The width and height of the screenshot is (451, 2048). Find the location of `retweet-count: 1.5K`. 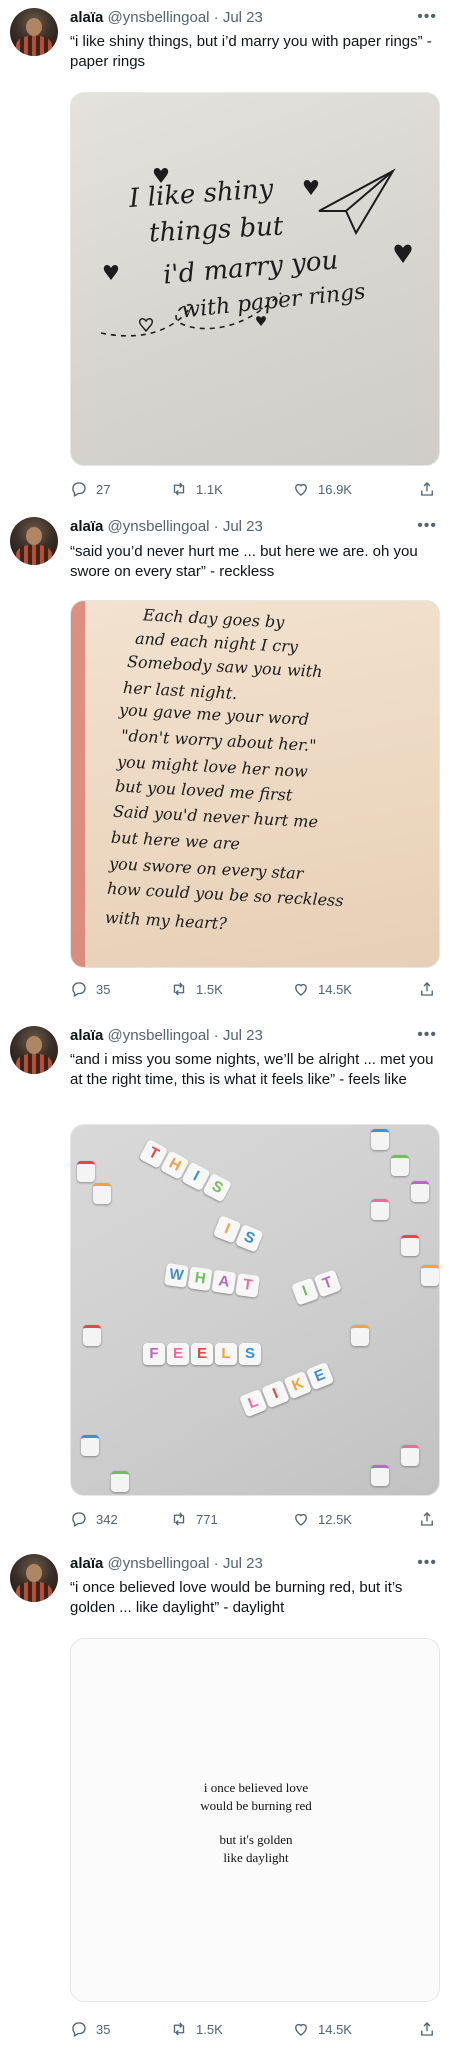

retweet-count: 1.5K is located at coordinates (209, 989).